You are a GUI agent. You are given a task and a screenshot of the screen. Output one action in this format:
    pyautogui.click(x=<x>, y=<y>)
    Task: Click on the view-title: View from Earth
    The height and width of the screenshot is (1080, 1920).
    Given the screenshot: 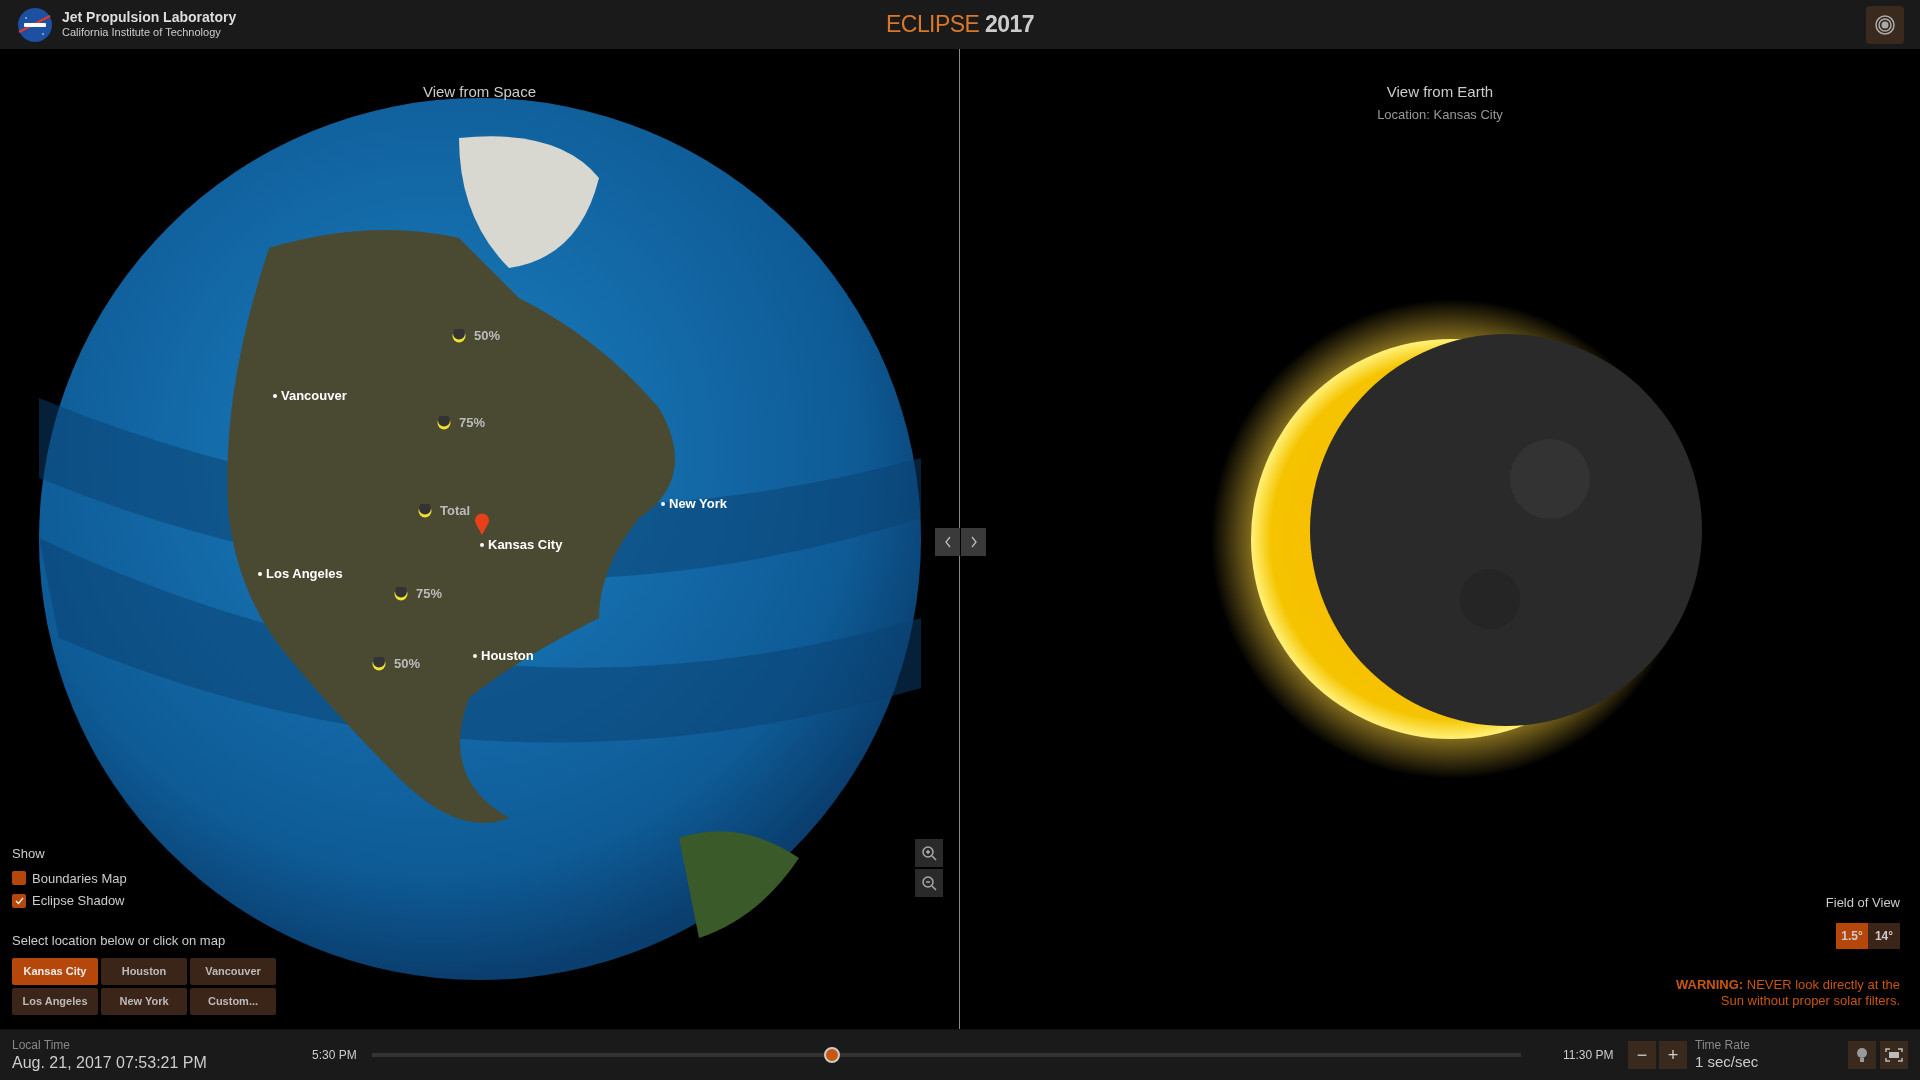 What is the action you would take?
    pyautogui.click(x=1440, y=92)
    